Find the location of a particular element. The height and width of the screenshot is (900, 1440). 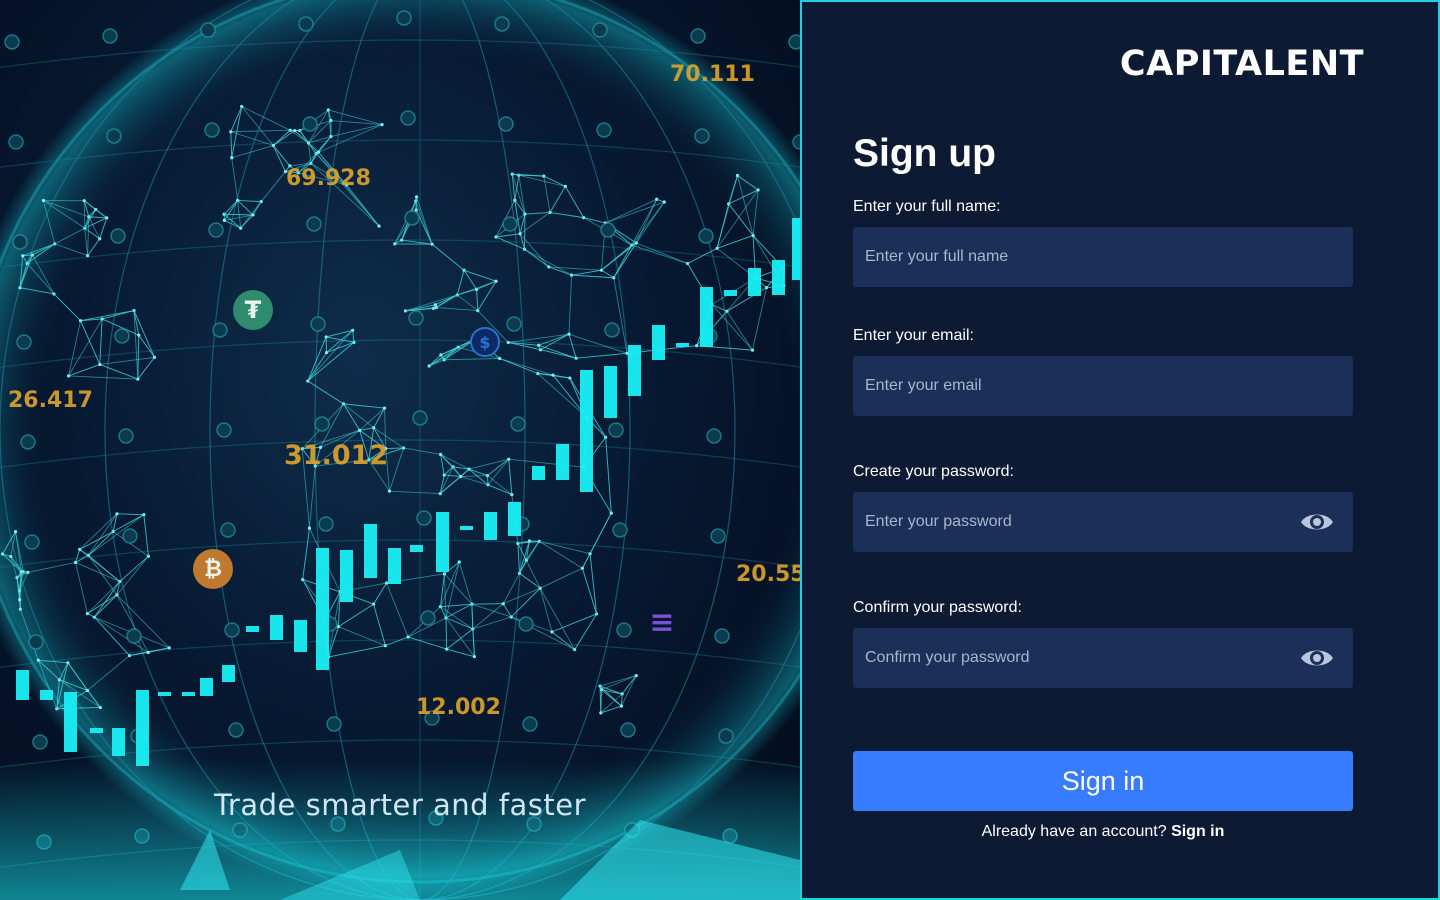

price-label: 12.002 is located at coordinates (458, 707).